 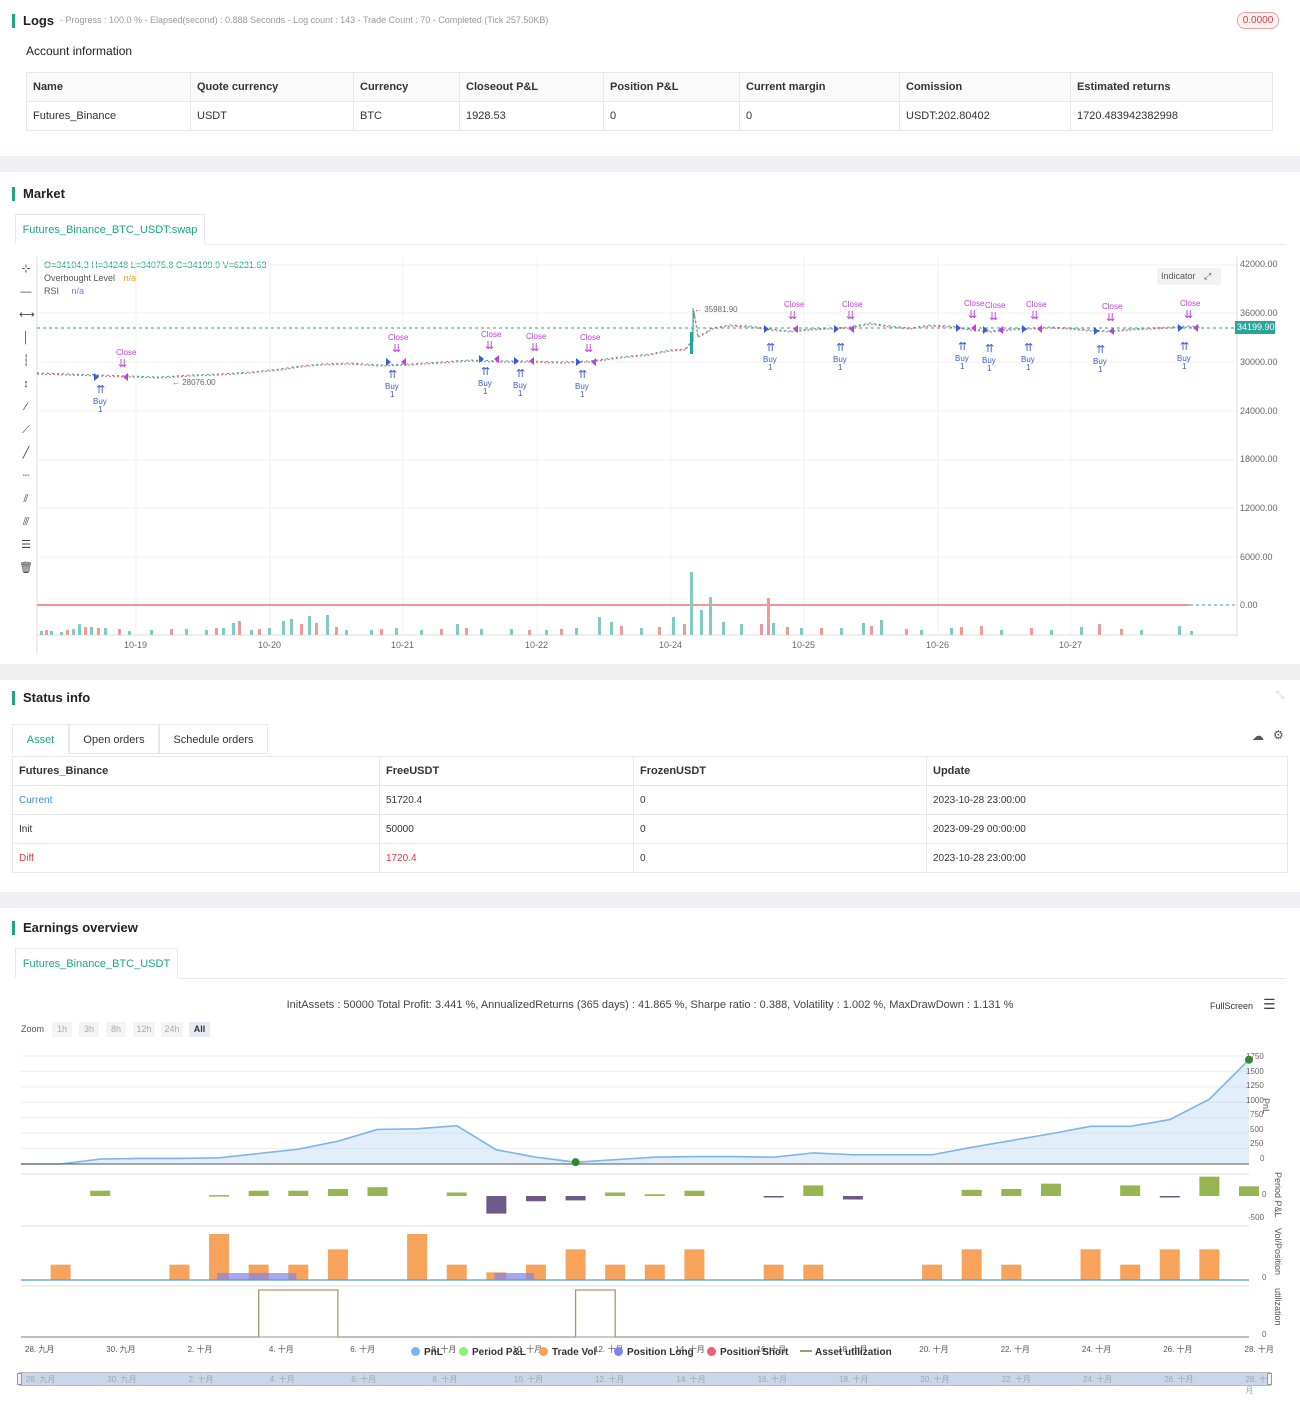 What do you see at coordinates (100, 401) in the screenshot?
I see `buy-label: Buy` at bounding box center [100, 401].